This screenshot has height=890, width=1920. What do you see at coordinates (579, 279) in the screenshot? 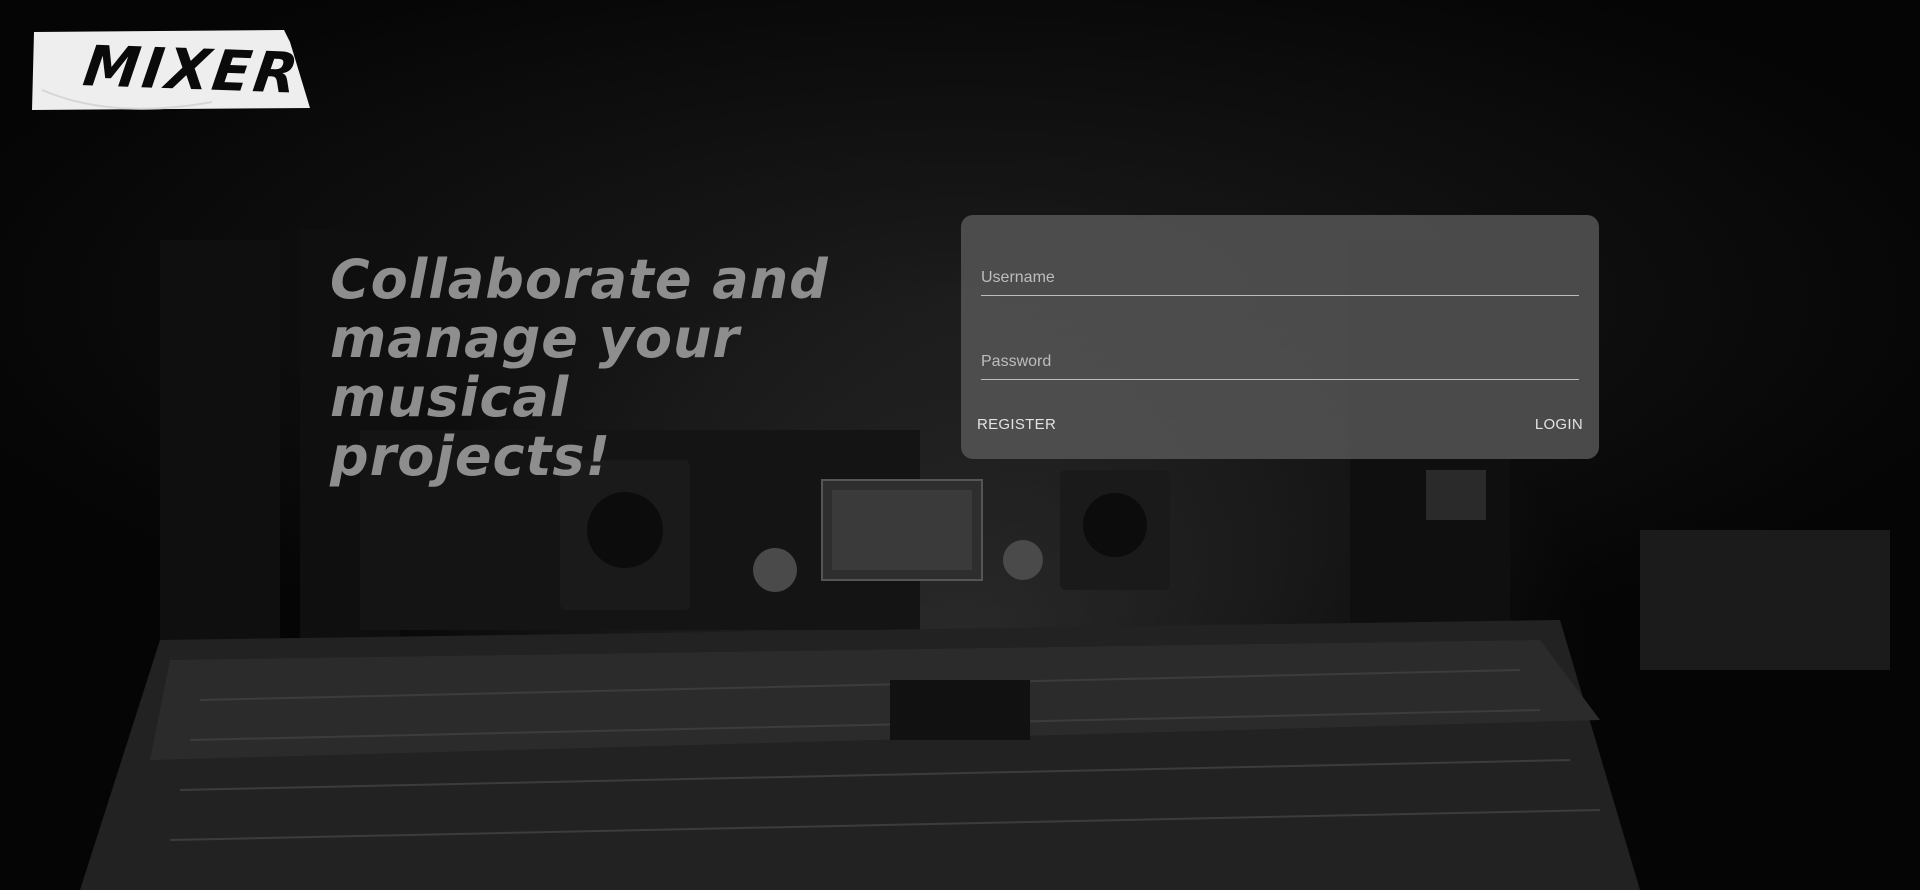
I see `tagline-line-1: Collaborate and` at bounding box center [579, 279].